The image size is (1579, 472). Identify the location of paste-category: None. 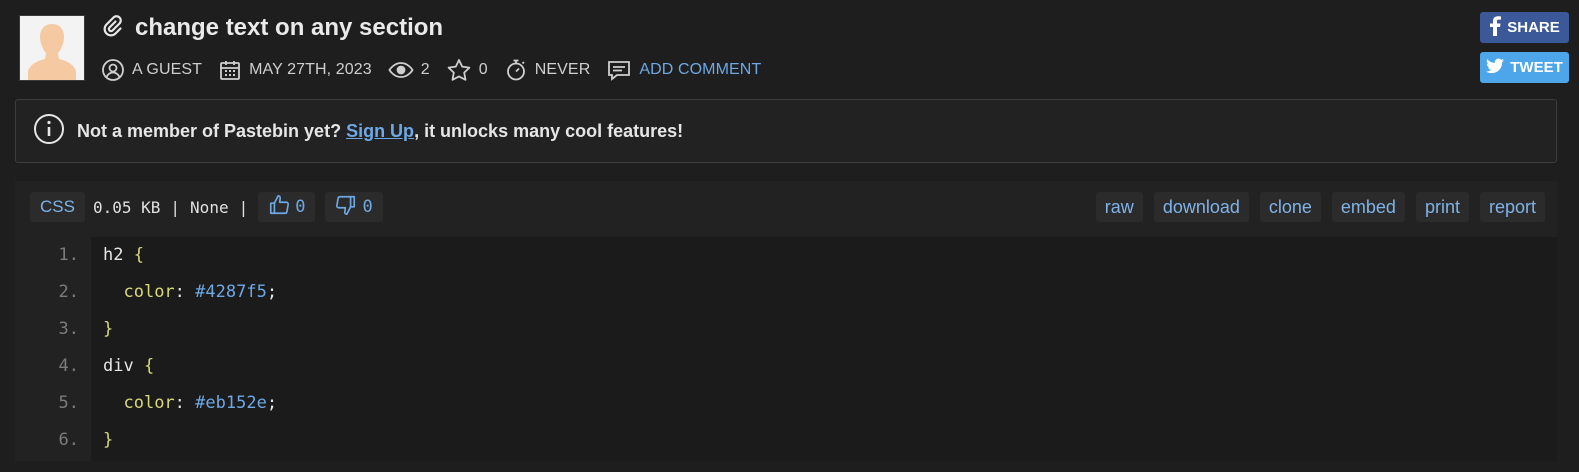
(209, 207).